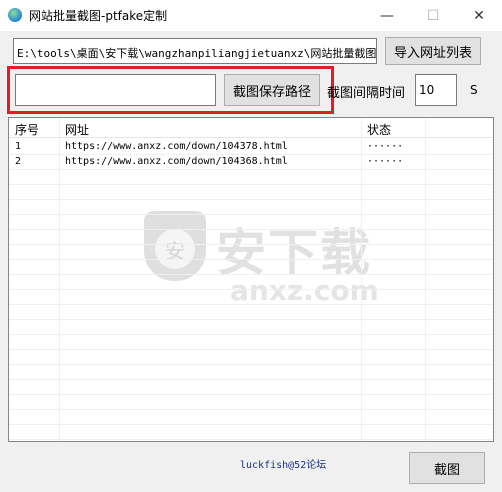 The width and height of the screenshot is (502, 492). Describe the element at coordinates (447, 468) in the screenshot. I see `capture-button: 截图` at that location.